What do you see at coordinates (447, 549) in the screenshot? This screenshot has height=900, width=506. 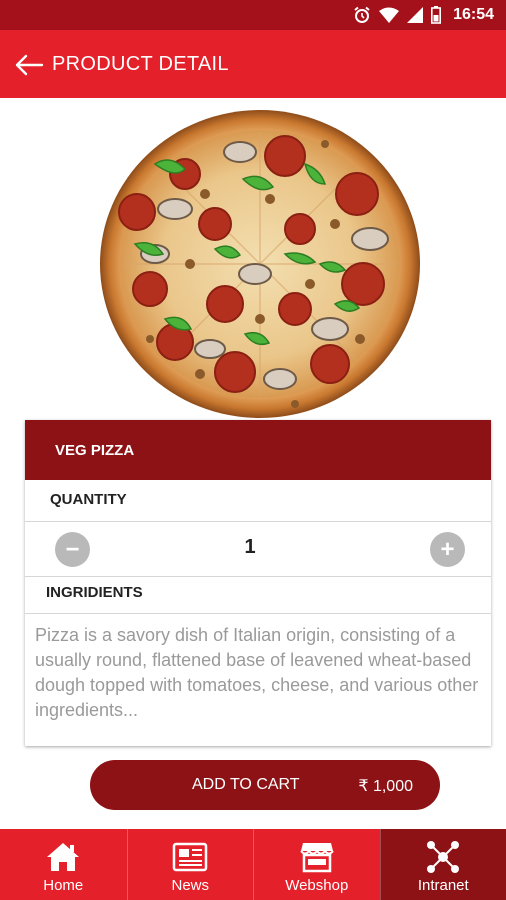 I see `increment-button: +` at bounding box center [447, 549].